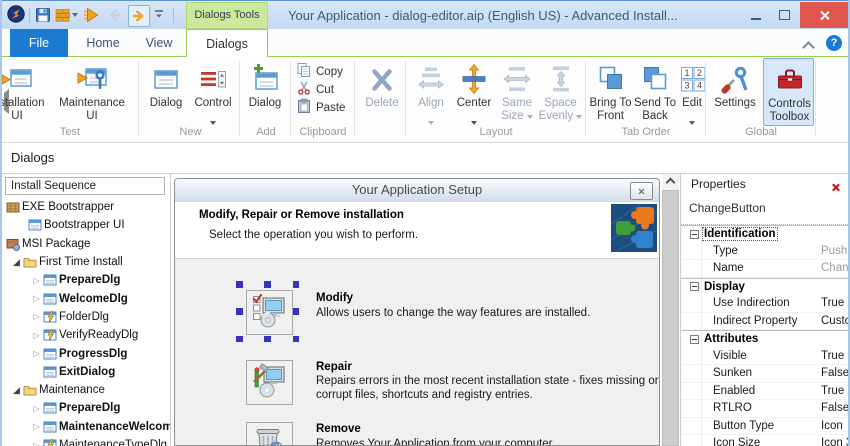 The height and width of the screenshot is (446, 850). Describe the element at coordinates (304, 71) in the screenshot. I see `copy-icon` at that location.